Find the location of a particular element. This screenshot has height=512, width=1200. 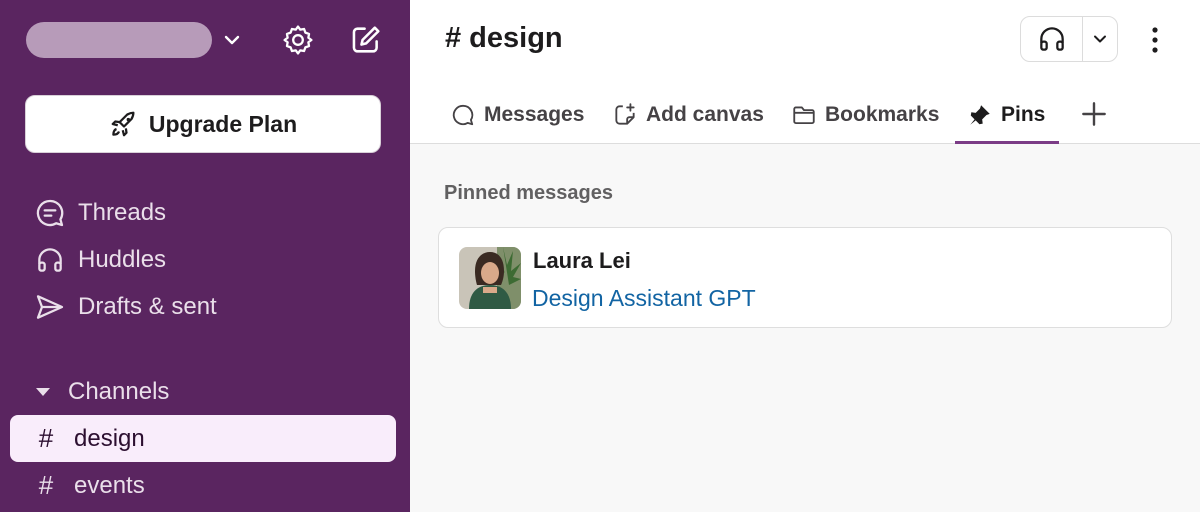

sidebar-item-huddles: Huddles is located at coordinates (100, 260).